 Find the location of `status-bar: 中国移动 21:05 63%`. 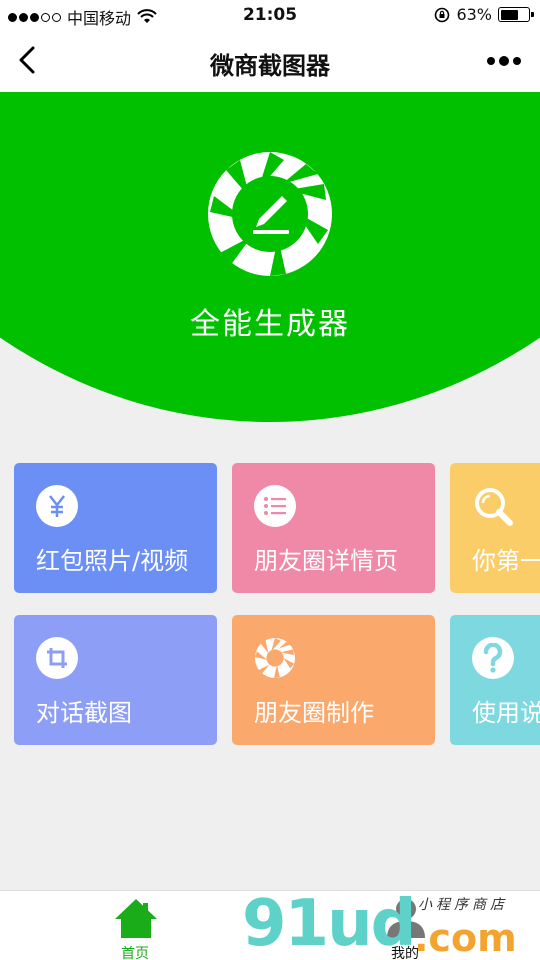

status-bar: 中国移动 21:05 63% is located at coordinates (270, 15).